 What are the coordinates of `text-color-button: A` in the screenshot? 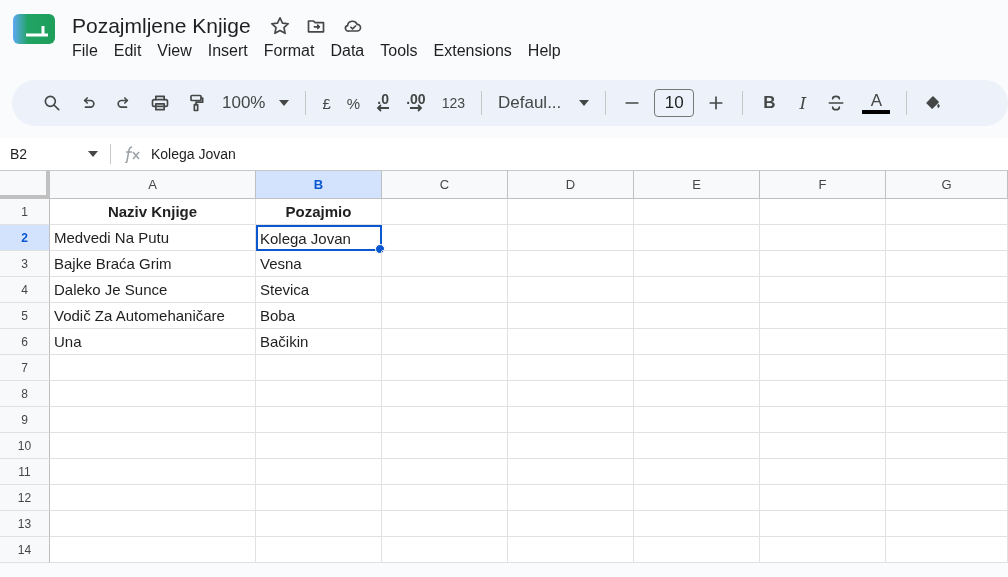 It's located at (876, 103).